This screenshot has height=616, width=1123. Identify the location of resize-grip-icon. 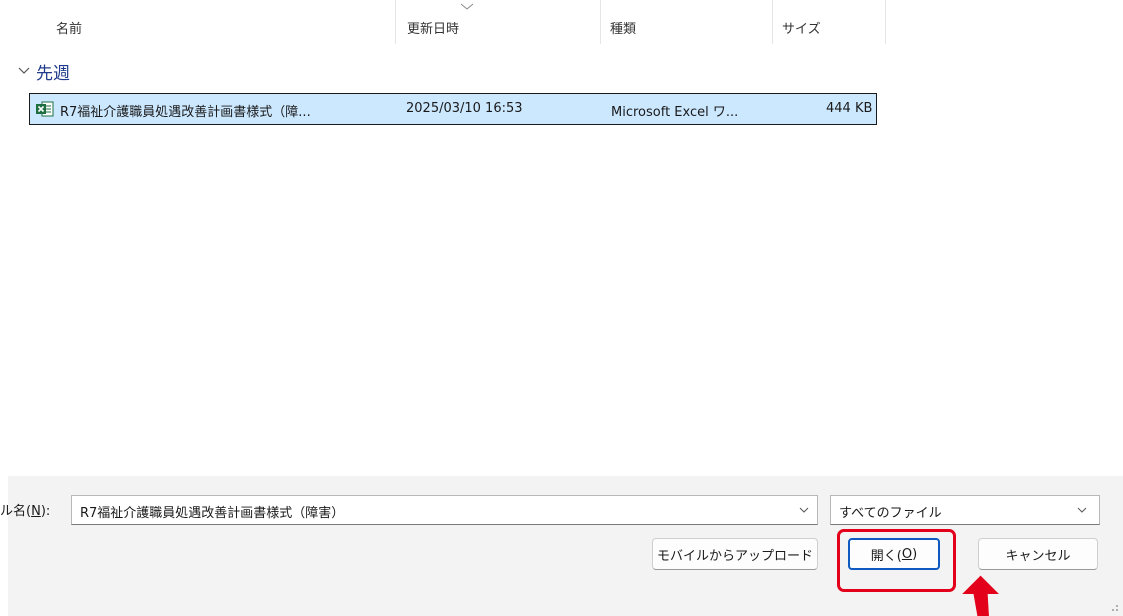
(1113, 606).